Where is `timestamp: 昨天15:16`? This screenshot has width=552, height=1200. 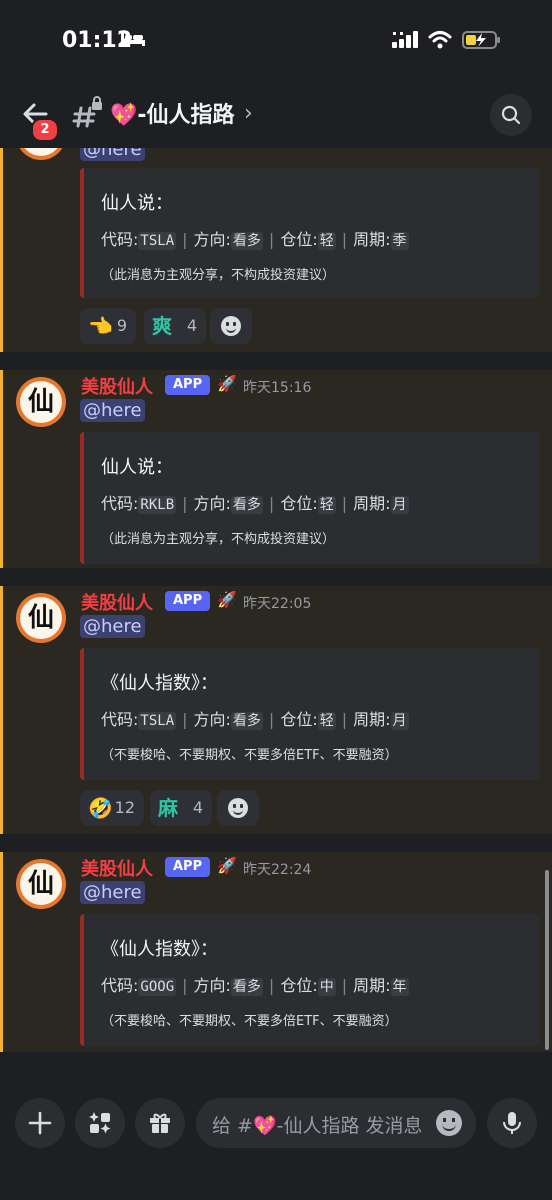 timestamp: 昨天15:16 is located at coordinates (277, 388).